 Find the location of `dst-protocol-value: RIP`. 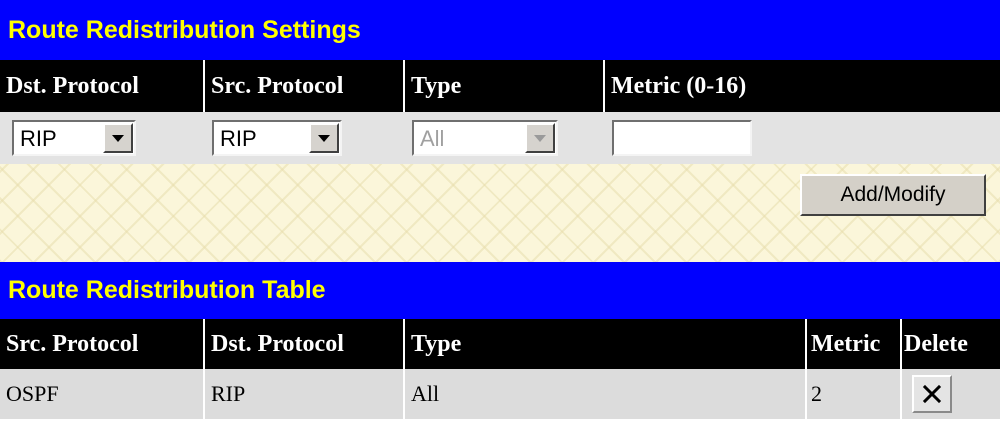

dst-protocol-value: RIP is located at coordinates (38, 138).